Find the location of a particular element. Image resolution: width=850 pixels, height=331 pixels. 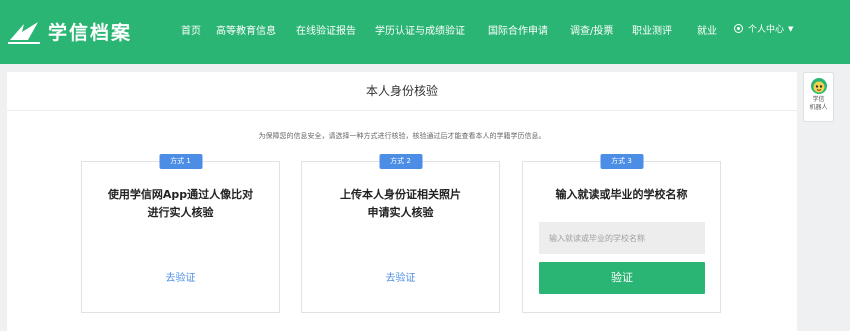

card-title-line1: 上传本人身份证相关照片 is located at coordinates (400, 194).